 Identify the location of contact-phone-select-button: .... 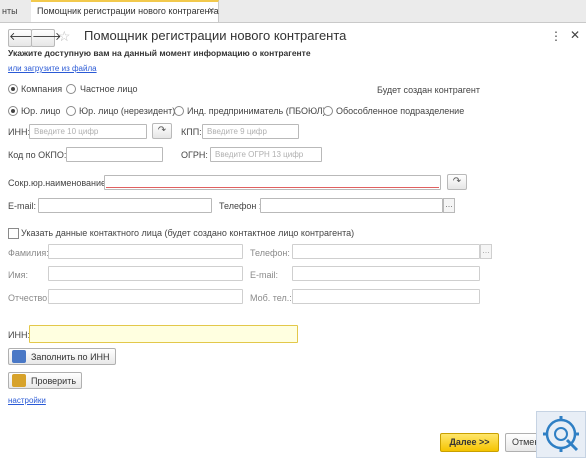
(486, 251).